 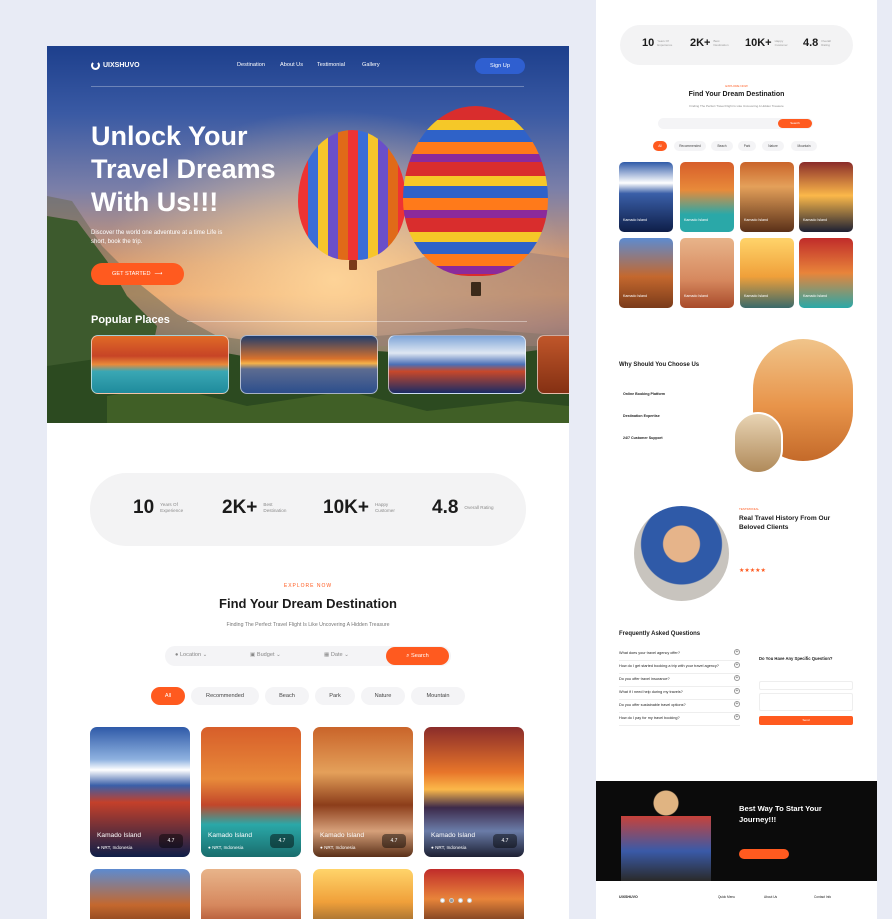 I want to click on feature-item: 24/7 Customer Support, so click(x=643, y=438).